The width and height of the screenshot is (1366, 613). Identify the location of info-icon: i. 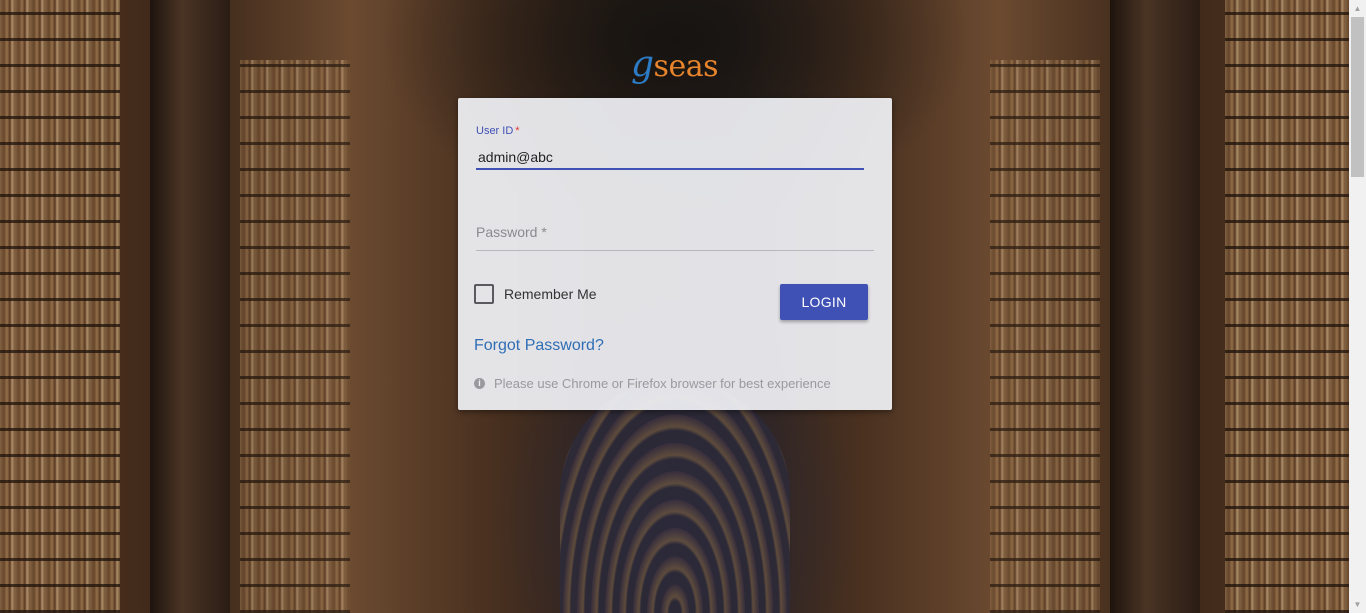
(479, 383).